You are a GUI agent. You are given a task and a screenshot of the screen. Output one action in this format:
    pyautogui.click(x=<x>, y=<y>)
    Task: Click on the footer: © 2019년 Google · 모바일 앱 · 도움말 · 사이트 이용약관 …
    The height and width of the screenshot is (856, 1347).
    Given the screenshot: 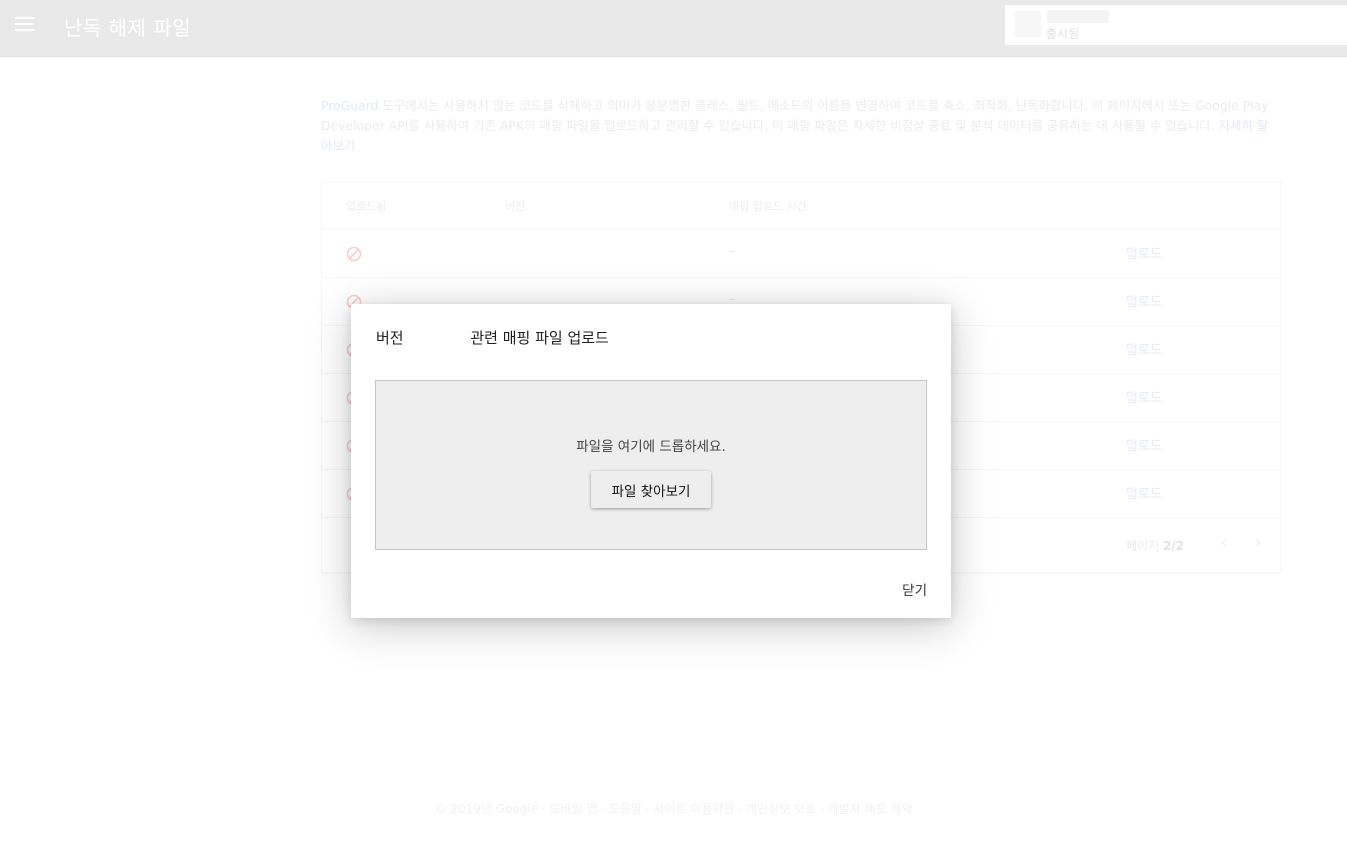 What is the action you would take?
    pyautogui.click(x=673, y=809)
    